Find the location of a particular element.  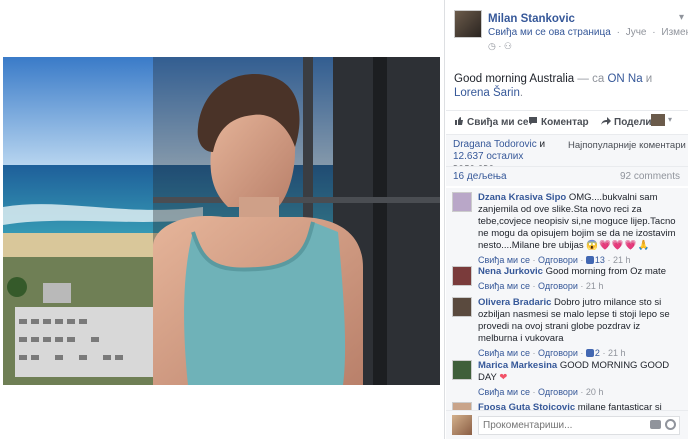

commenter-name: Dzana Krasiva Sipo is located at coordinates (522, 197).